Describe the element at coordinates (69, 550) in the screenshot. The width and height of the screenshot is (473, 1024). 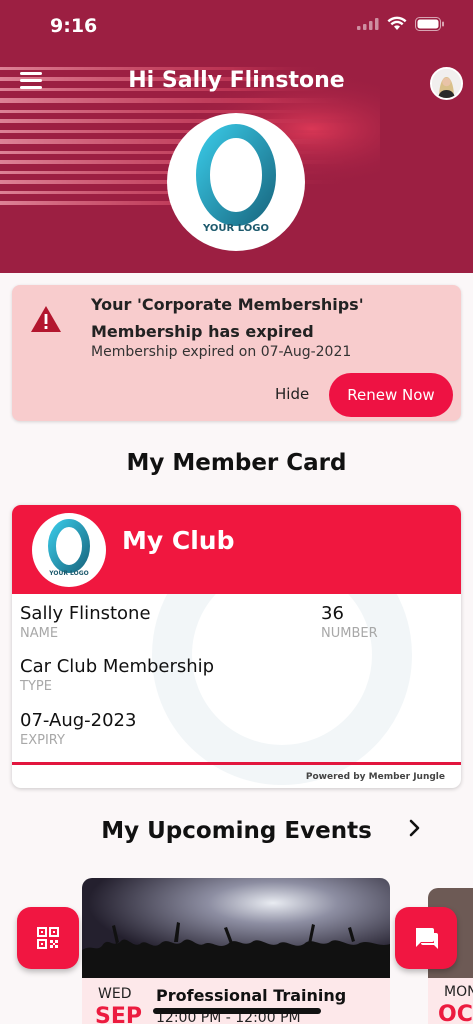
I see `card-club-logo: YOUR LOGO` at that location.